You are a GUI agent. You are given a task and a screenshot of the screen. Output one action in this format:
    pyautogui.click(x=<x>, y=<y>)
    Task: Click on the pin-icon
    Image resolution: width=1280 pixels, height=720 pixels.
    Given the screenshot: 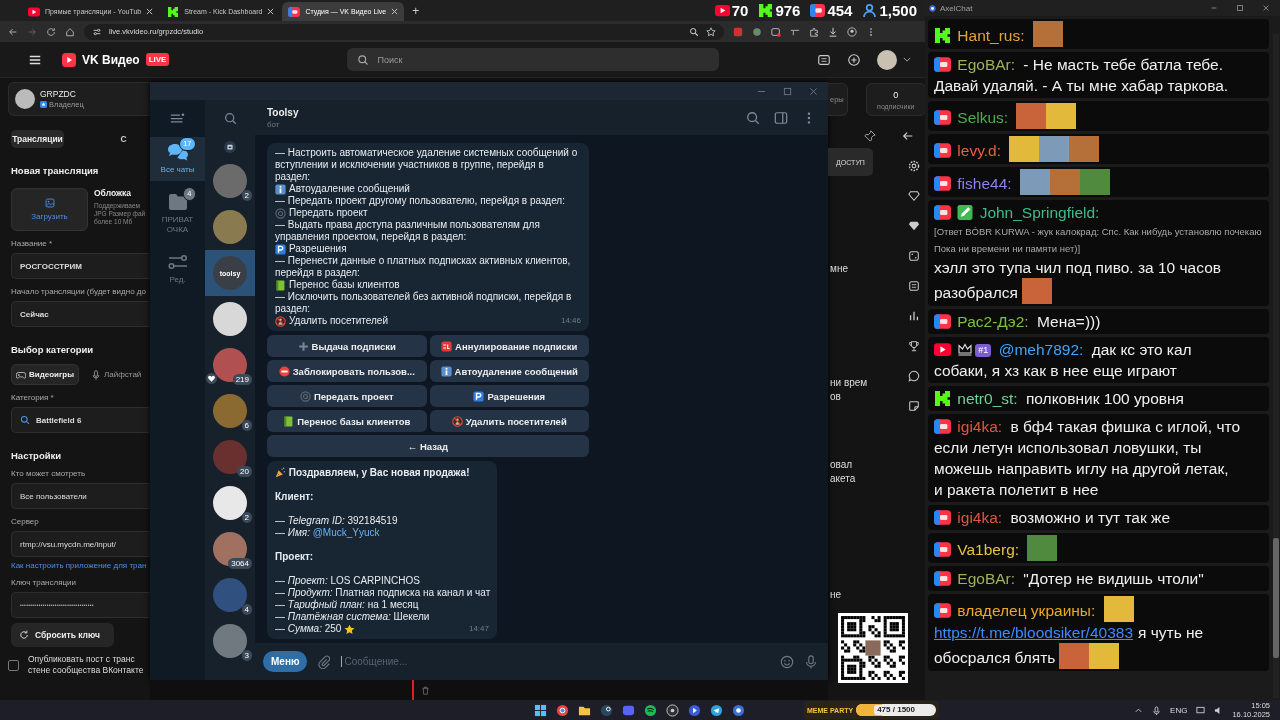 What is the action you would take?
    pyautogui.click(x=870, y=136)
    